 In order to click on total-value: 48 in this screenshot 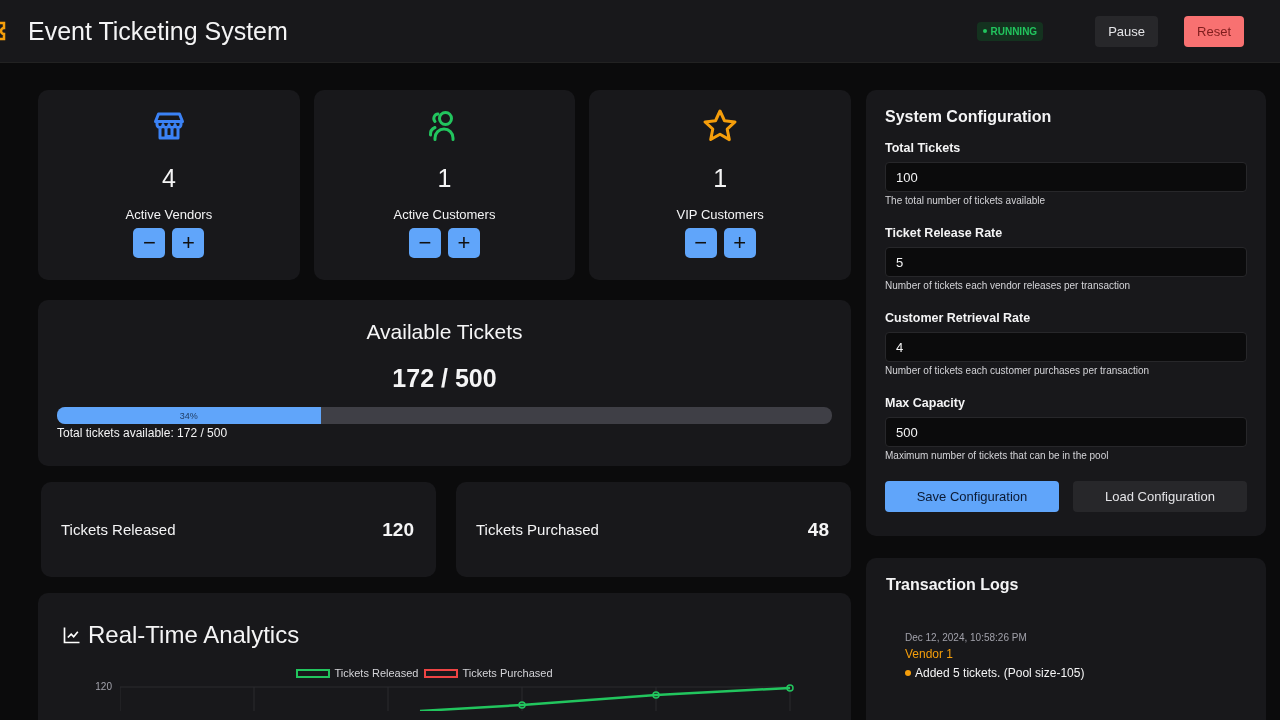, I will do `click(818, 529)`.